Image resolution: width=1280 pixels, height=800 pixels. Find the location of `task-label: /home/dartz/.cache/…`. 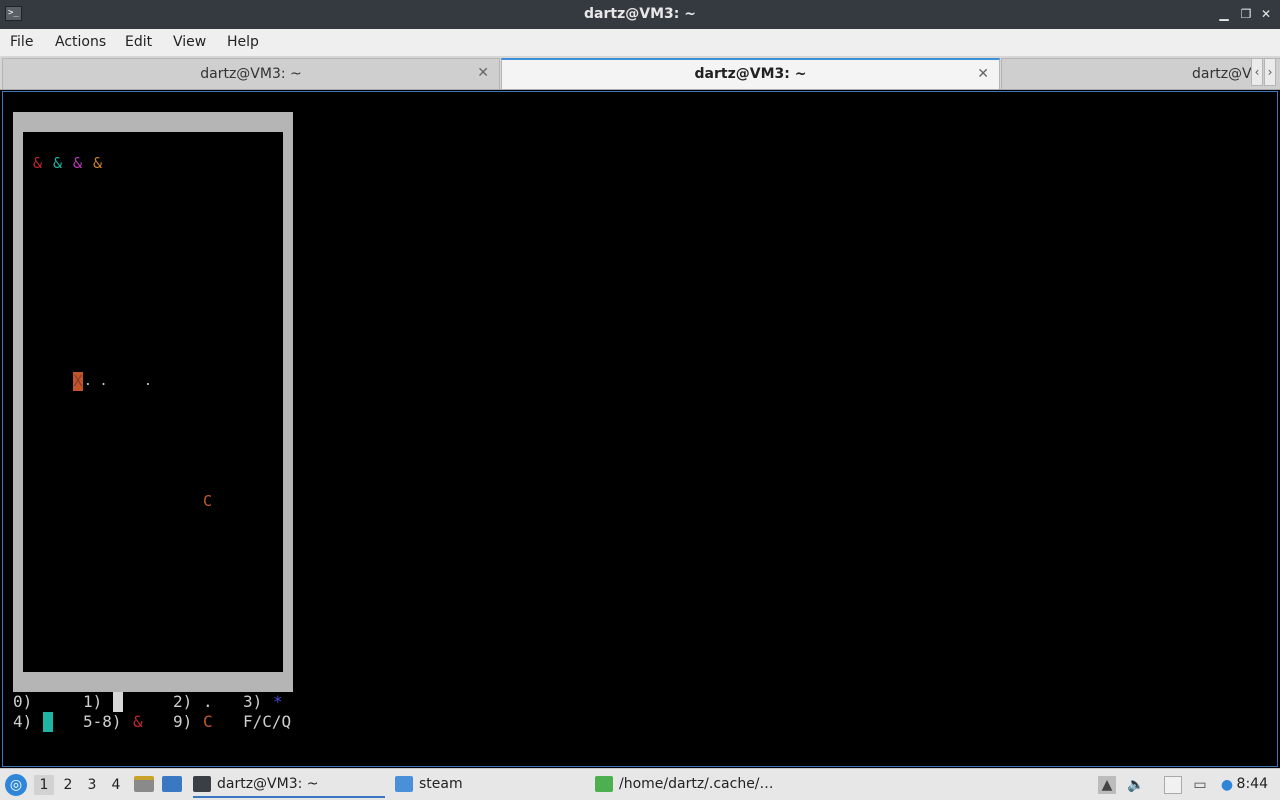

task-label: /home/dartz/.cache/… is located at coordinates (696, 784).